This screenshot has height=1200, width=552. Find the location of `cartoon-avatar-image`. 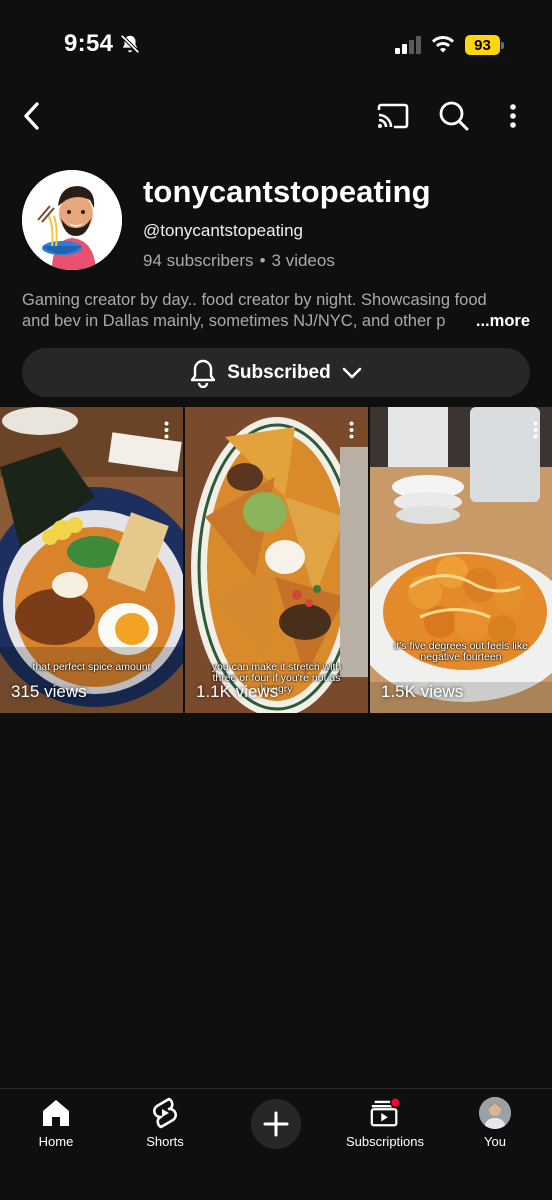

cartoon-avatar-image is located at coordinates (72, 220).